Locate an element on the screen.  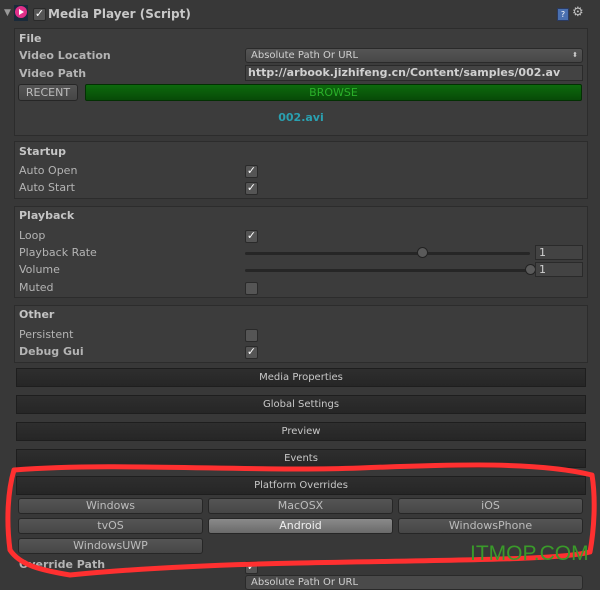
watermark: ITMOP.COM is located at coordinates (529, 553).